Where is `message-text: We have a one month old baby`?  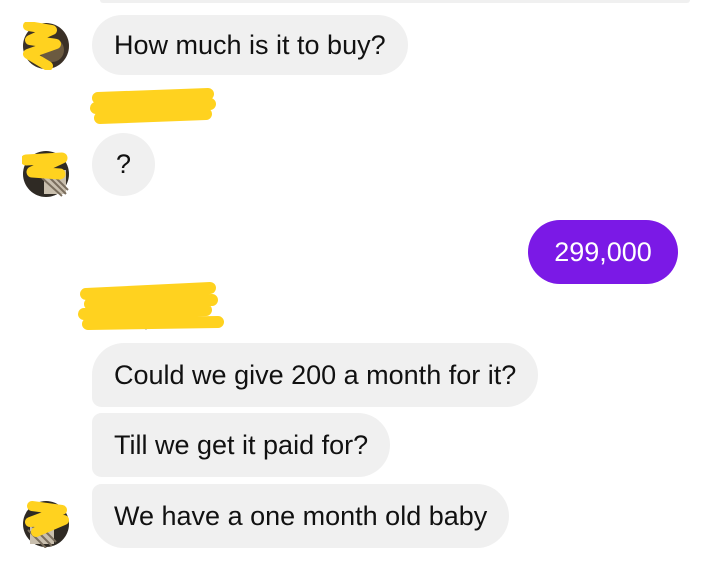
message-text: We have a one month old baby is located at coordinates (301, 515).